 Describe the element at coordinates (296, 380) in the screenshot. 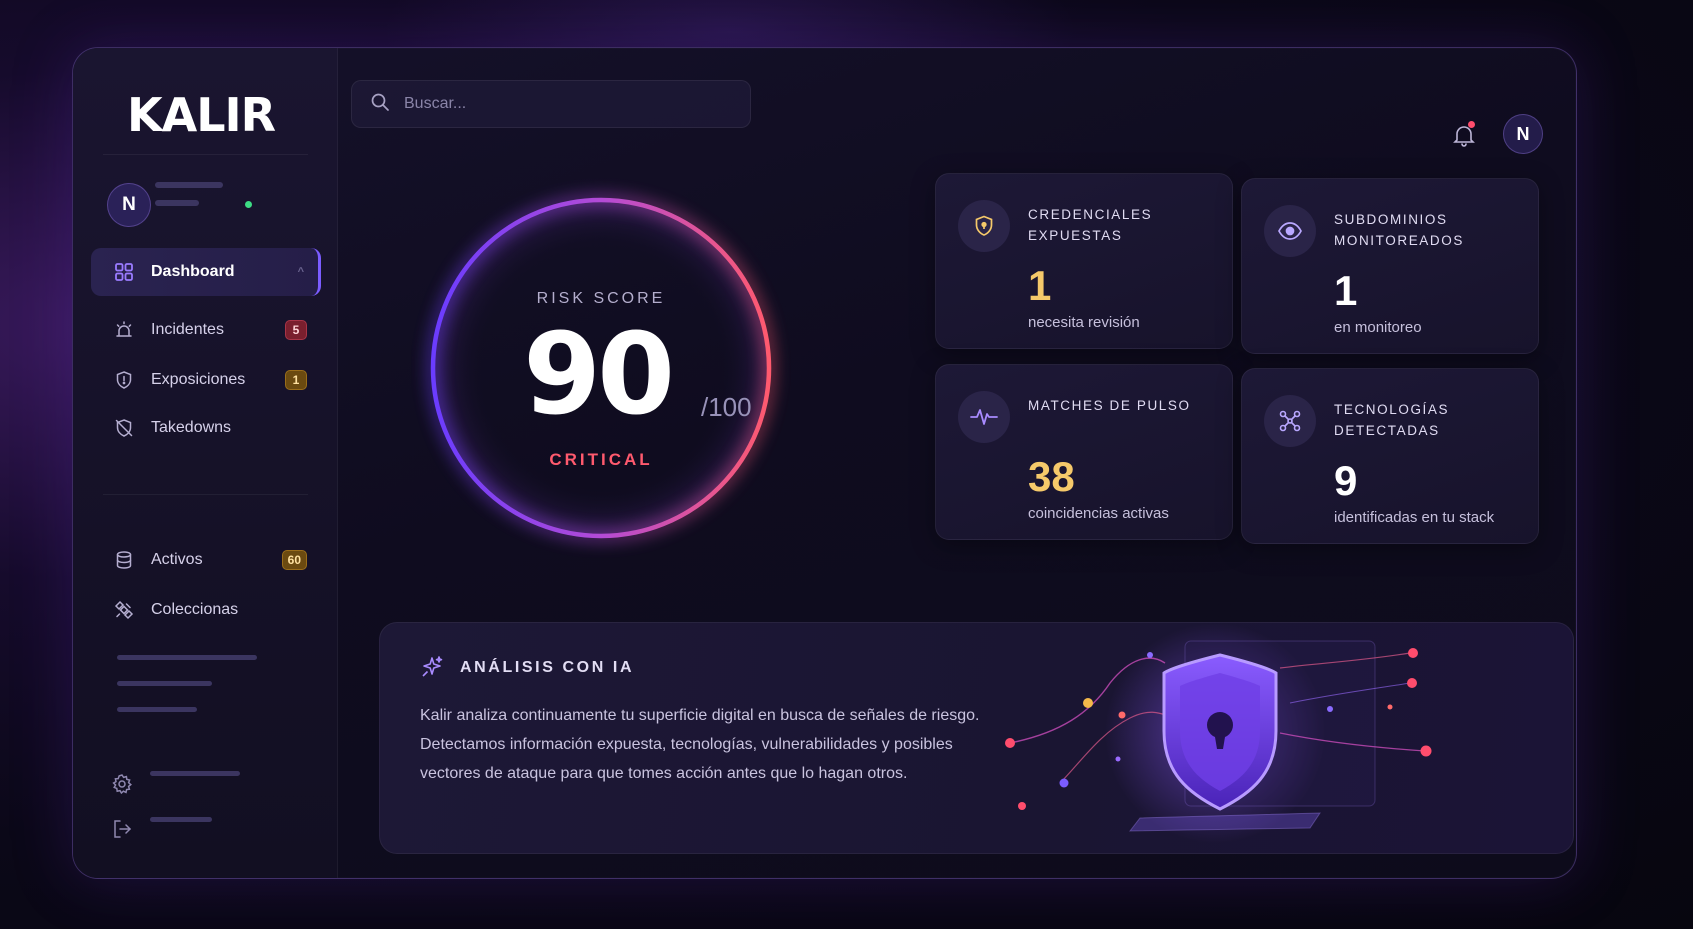

I see `exposures-count-badge: 1` at that location.